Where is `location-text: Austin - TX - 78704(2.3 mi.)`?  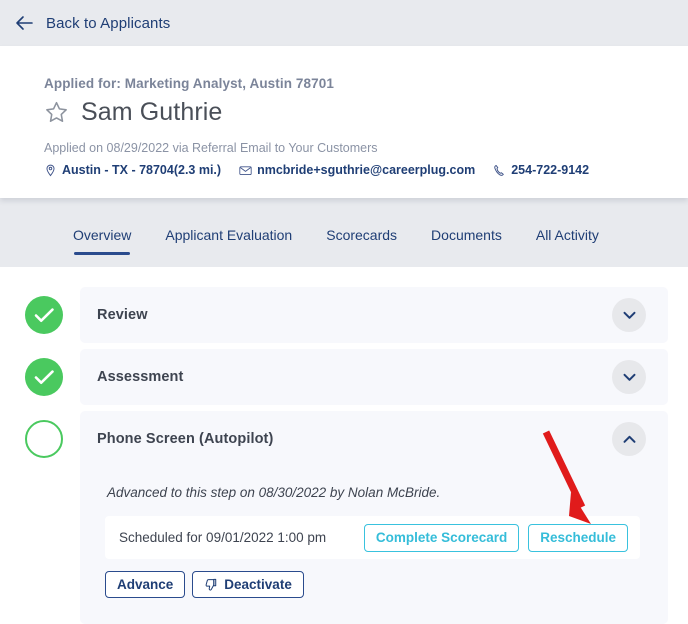
location-text: Austin - TX - 78704(2.3 mi.) is located at coordinates (142, 170).